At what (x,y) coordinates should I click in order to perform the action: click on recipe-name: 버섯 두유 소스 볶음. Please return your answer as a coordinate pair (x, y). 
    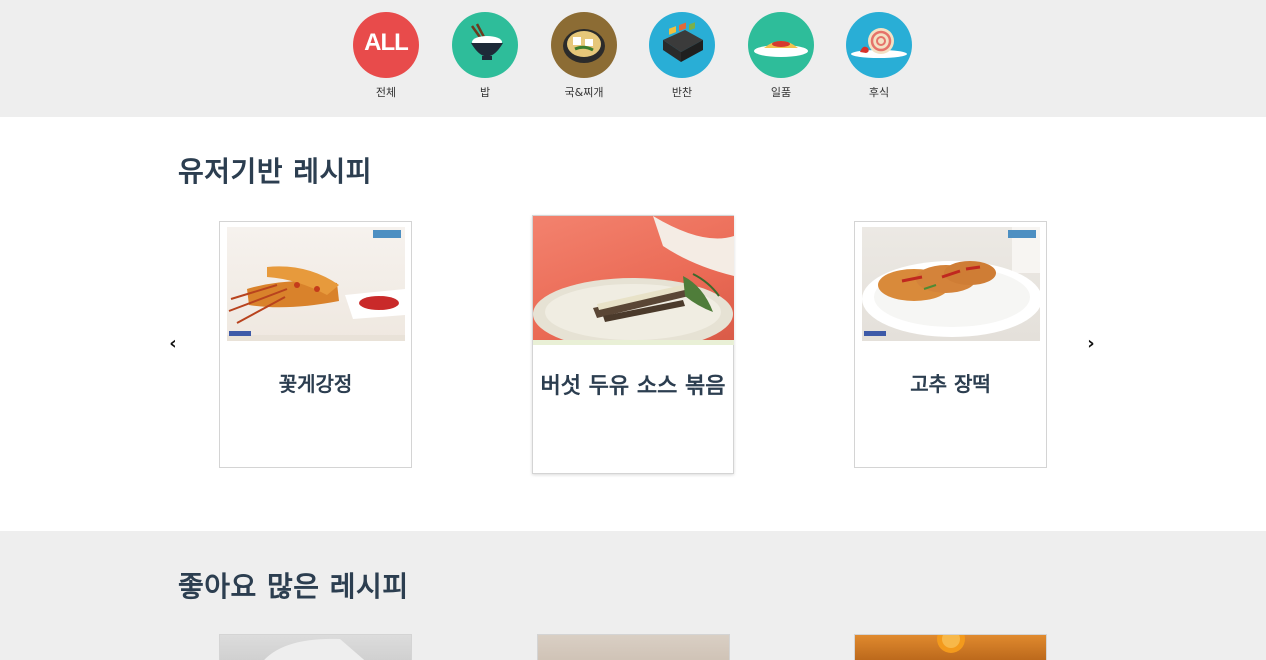
    Looking at the image, I should click on (633, 386).